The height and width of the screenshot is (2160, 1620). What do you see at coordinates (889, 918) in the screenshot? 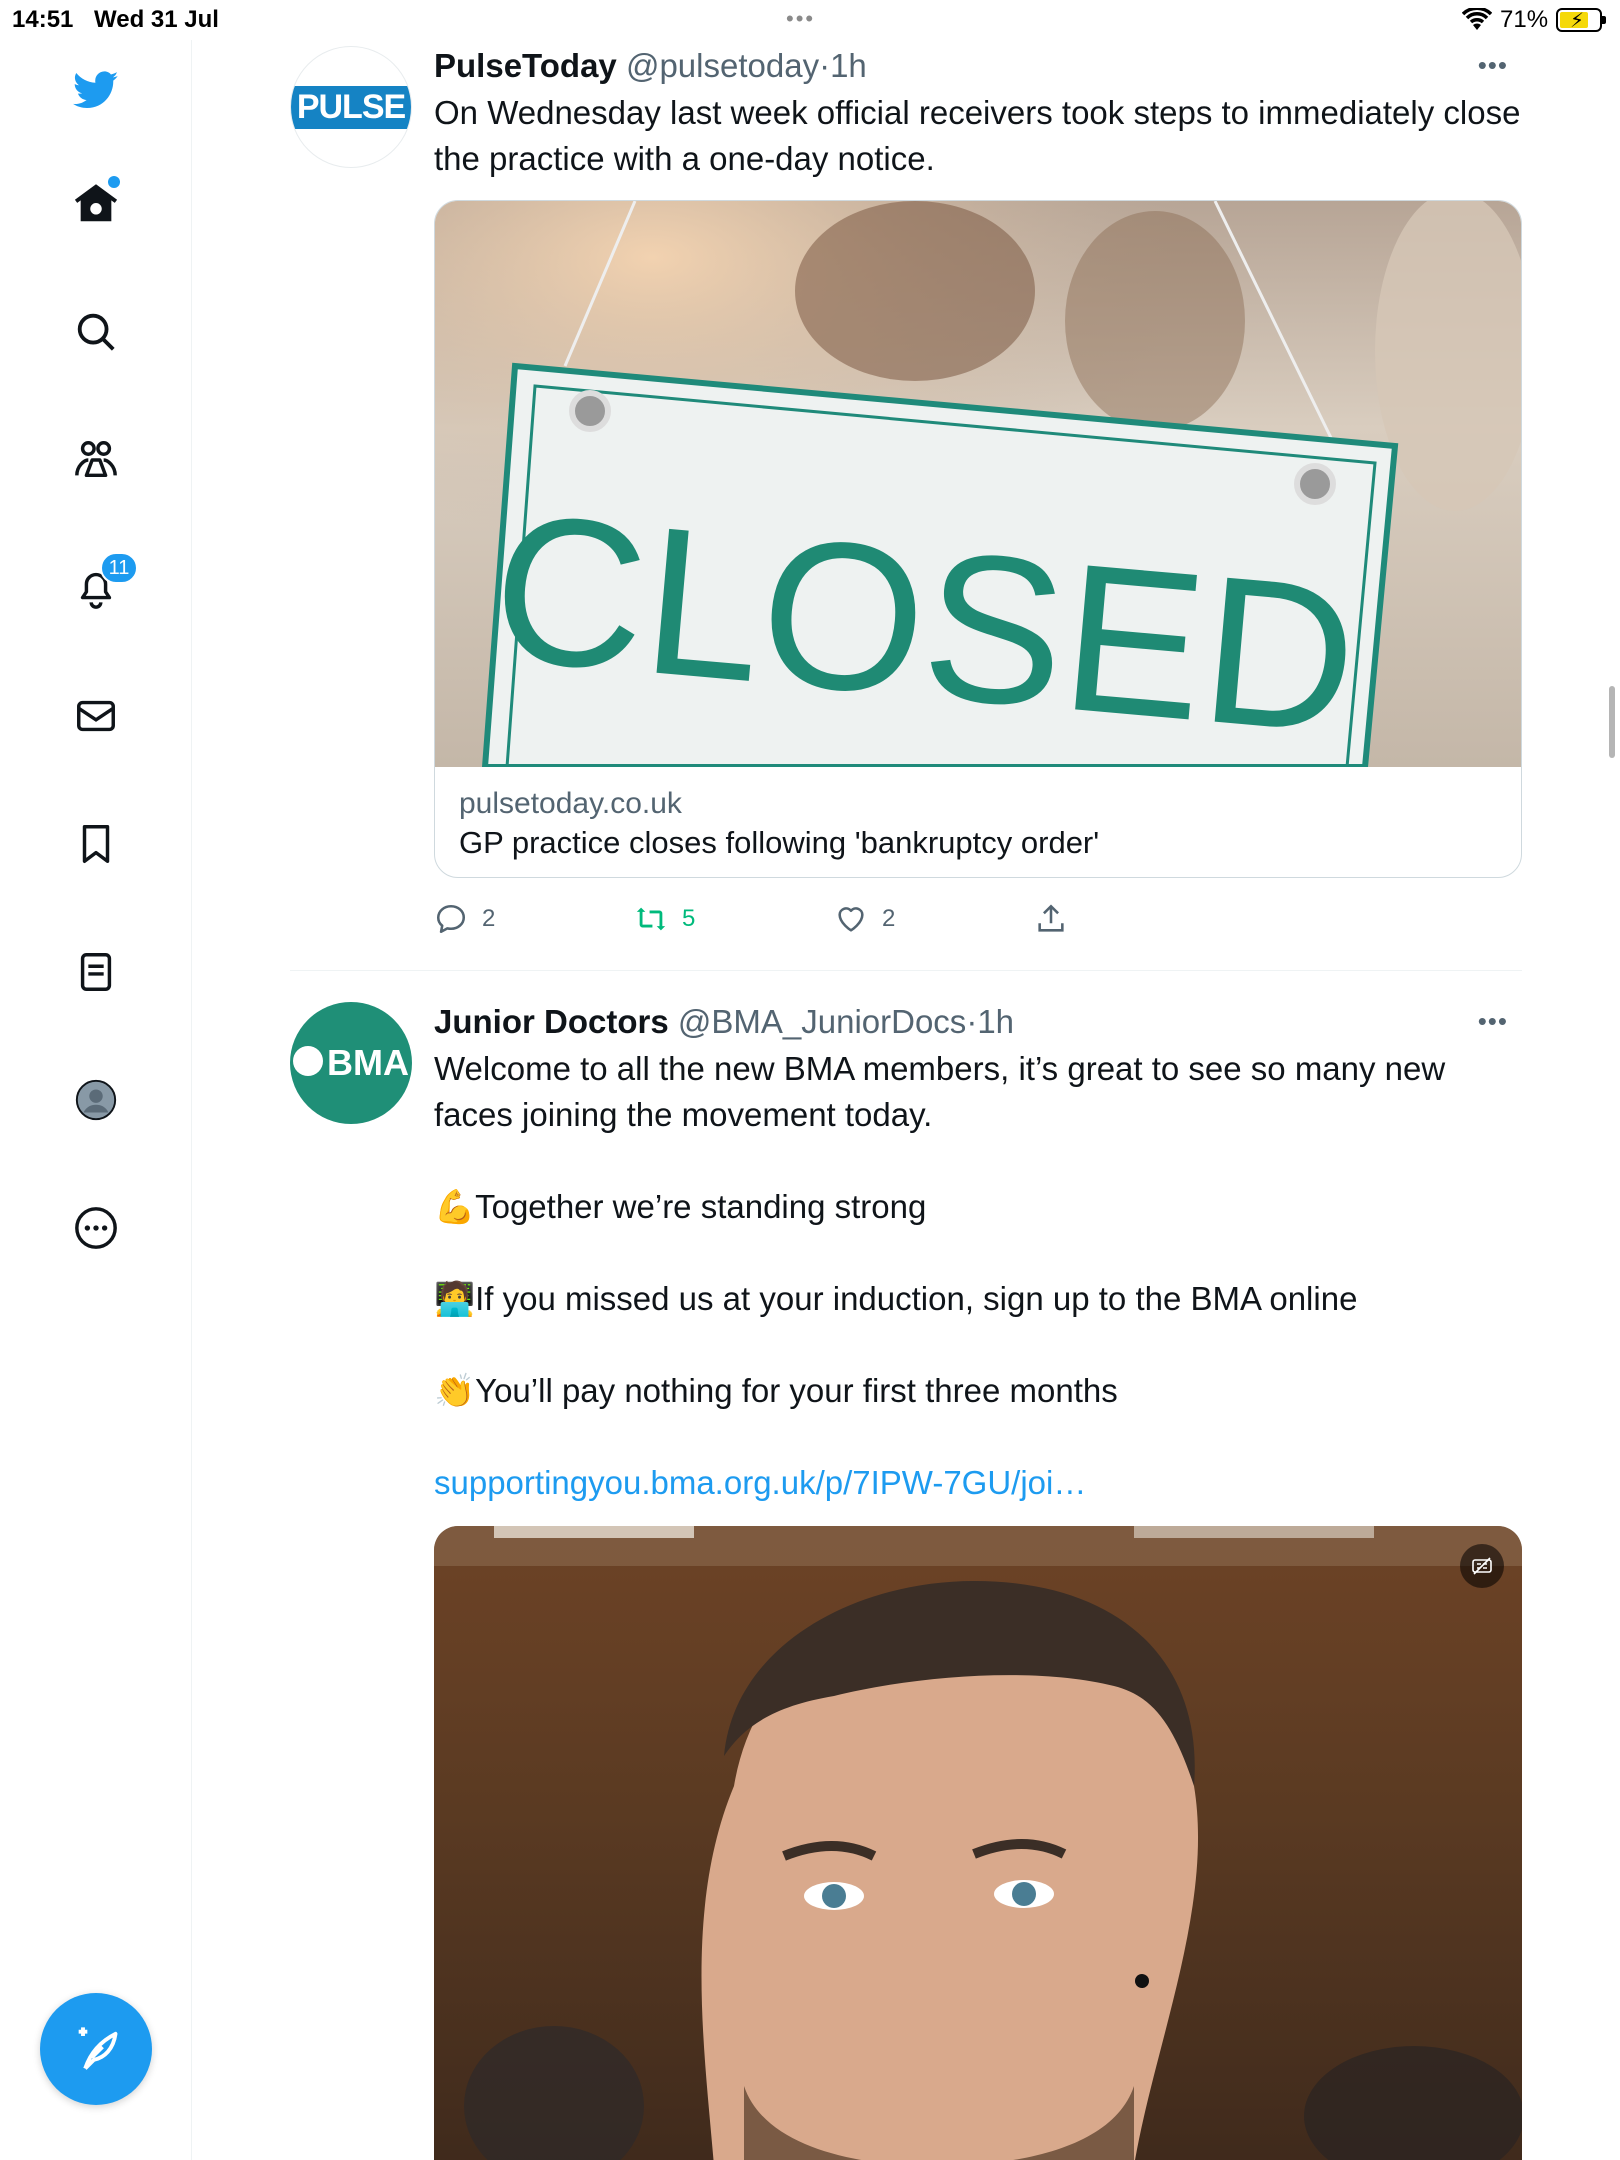
I see `like-count: 2` at bounding box center [889, 918].